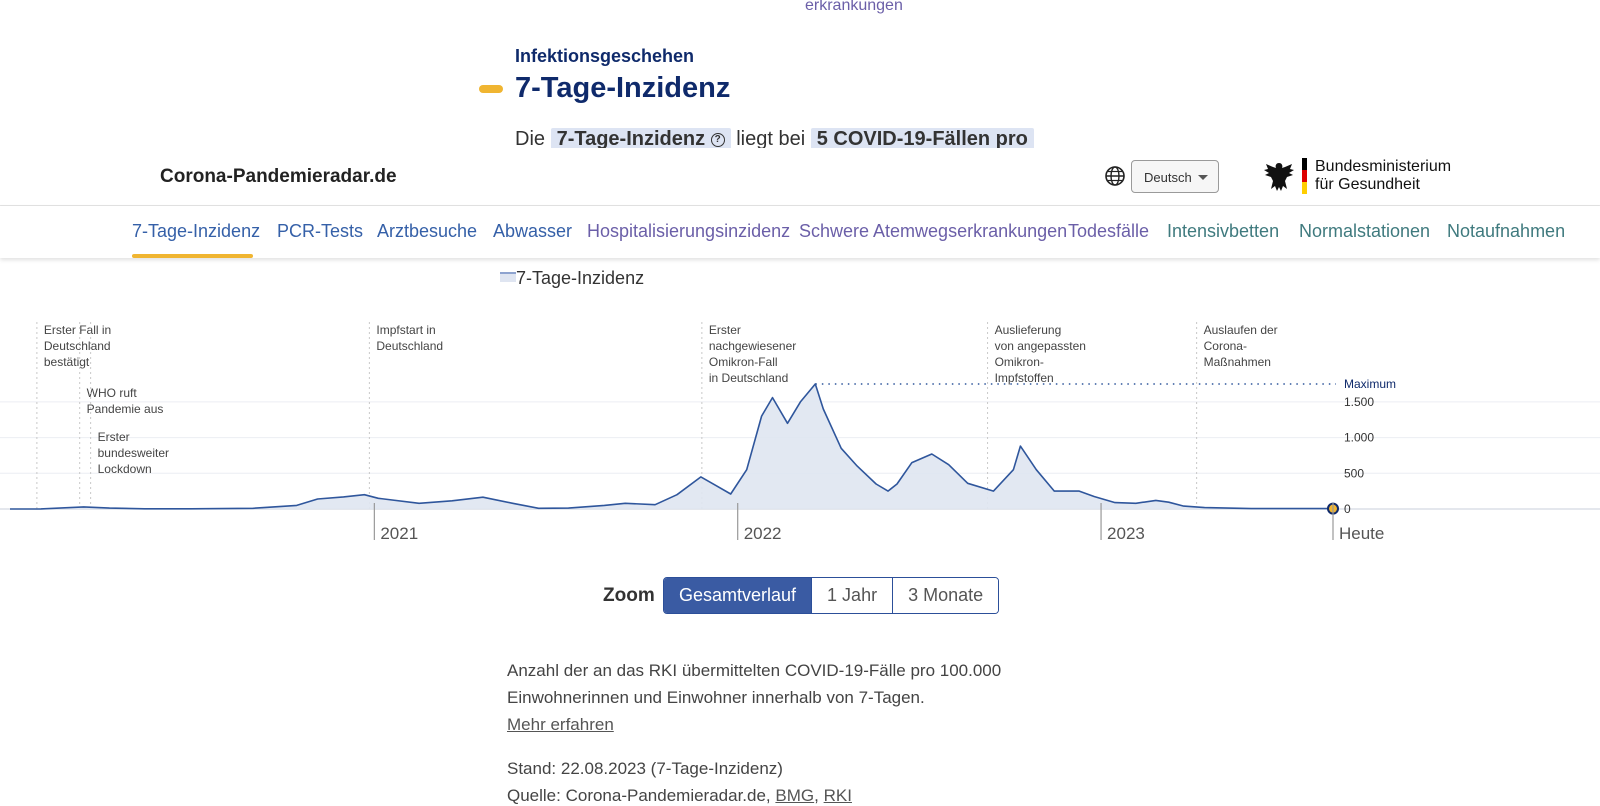  What do you see at coordinates (320, 231) in the screenshot?
I see `tab-pcr-tests: PCR-Tests` at bounding box center [320, 231].